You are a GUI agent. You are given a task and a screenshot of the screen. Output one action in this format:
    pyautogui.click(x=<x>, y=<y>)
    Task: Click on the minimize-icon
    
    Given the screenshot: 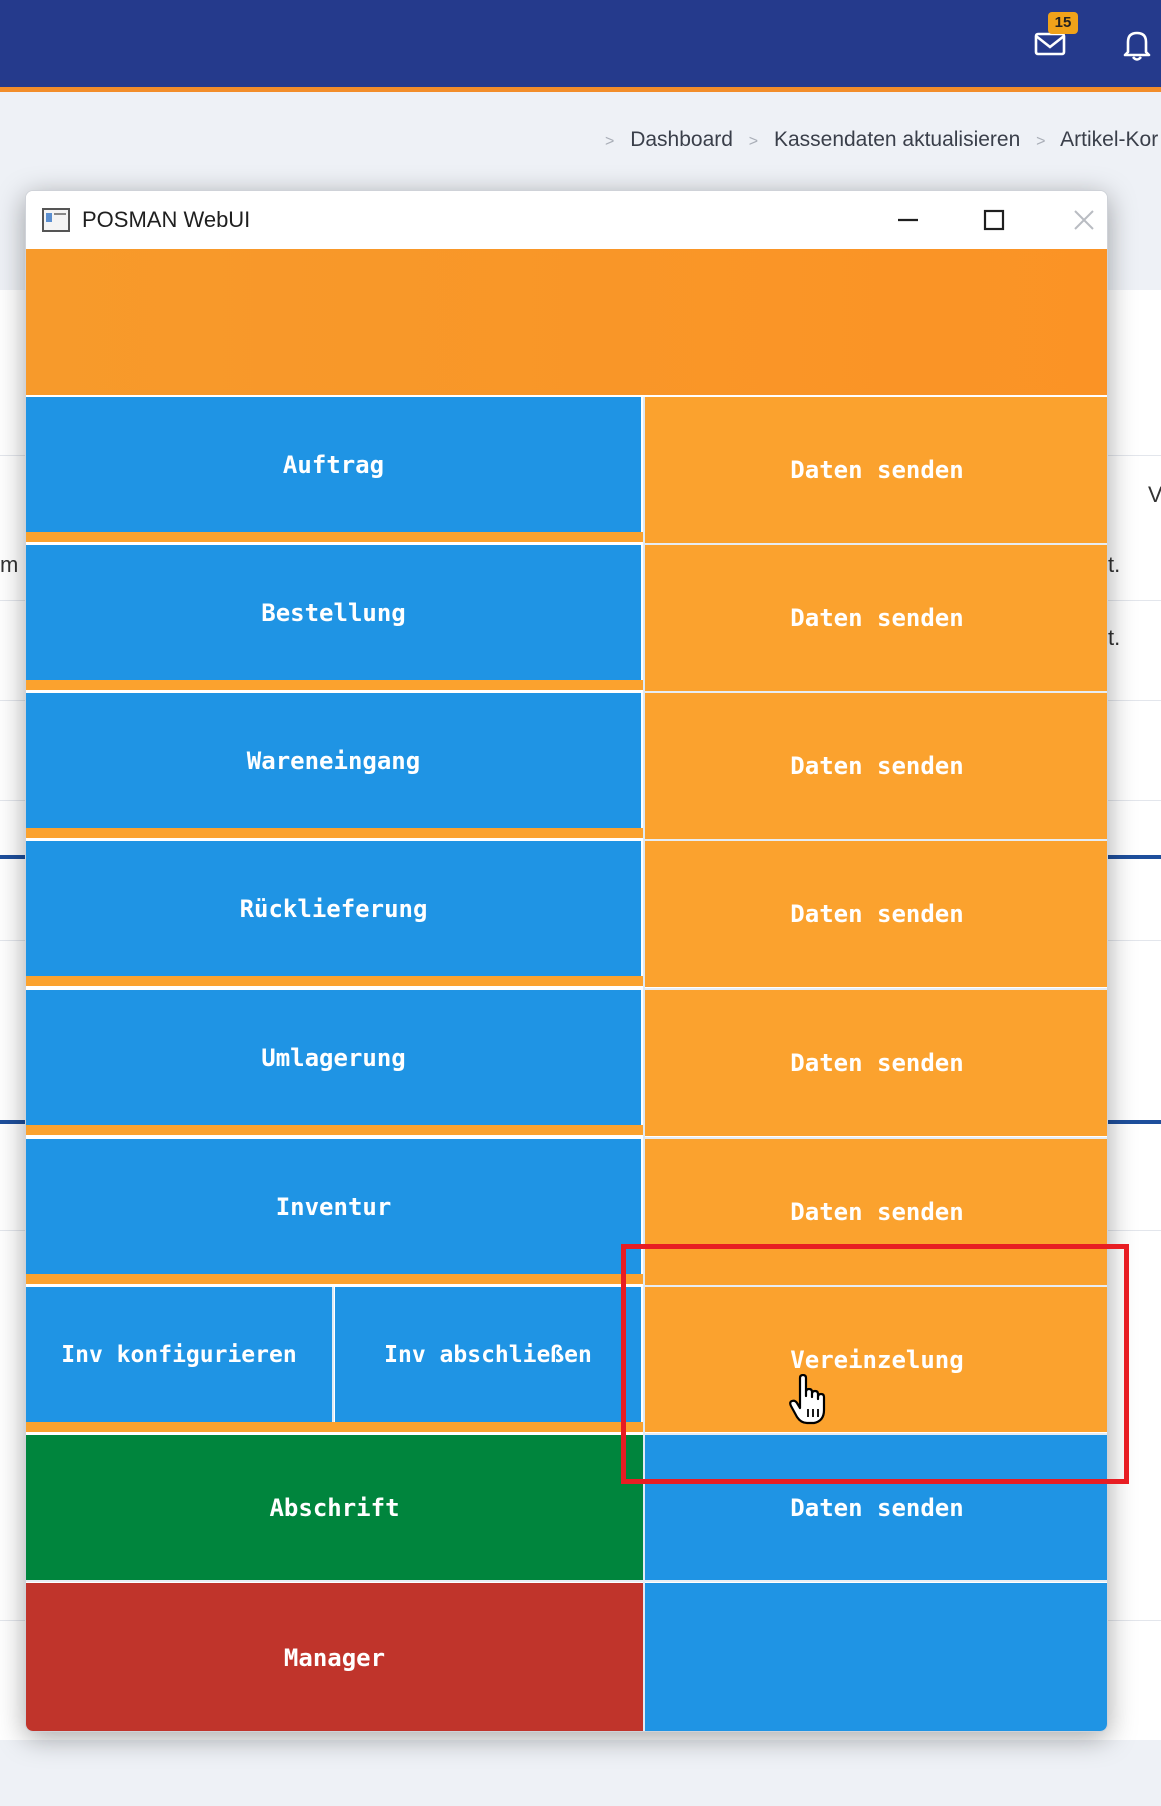 What is the action you would take?
    pyautogui.click(x=908, y=220)
    